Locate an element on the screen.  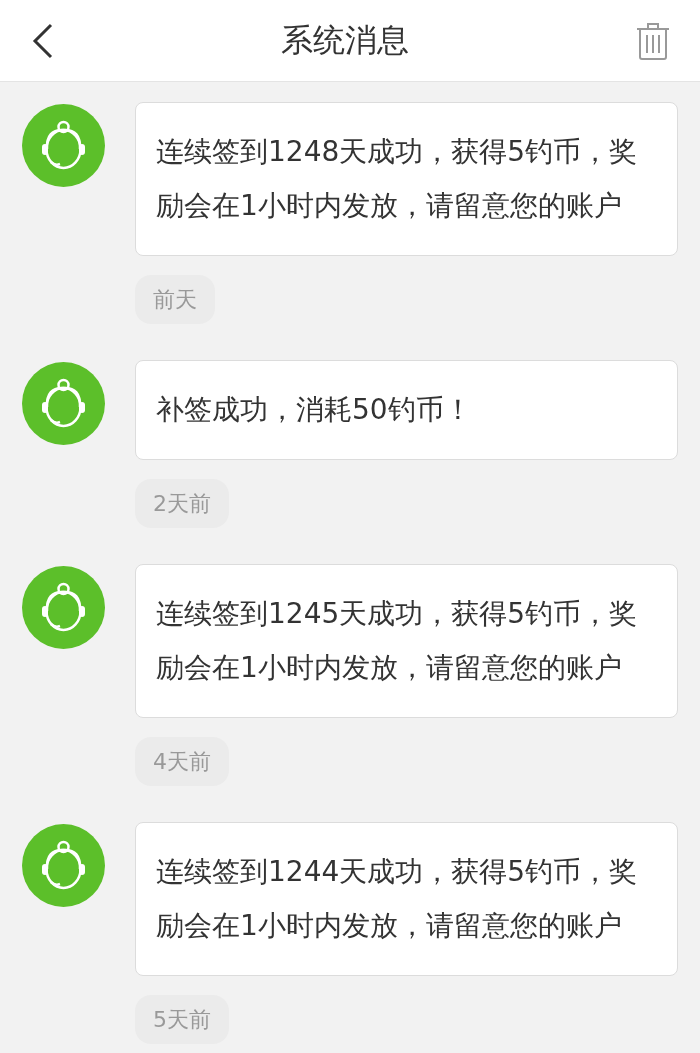
message-bubble: 连续签到1248天成功，获得5钓币，奖励会在1小时内发放，请留意您的账户 is located at coordinates (406, 179).